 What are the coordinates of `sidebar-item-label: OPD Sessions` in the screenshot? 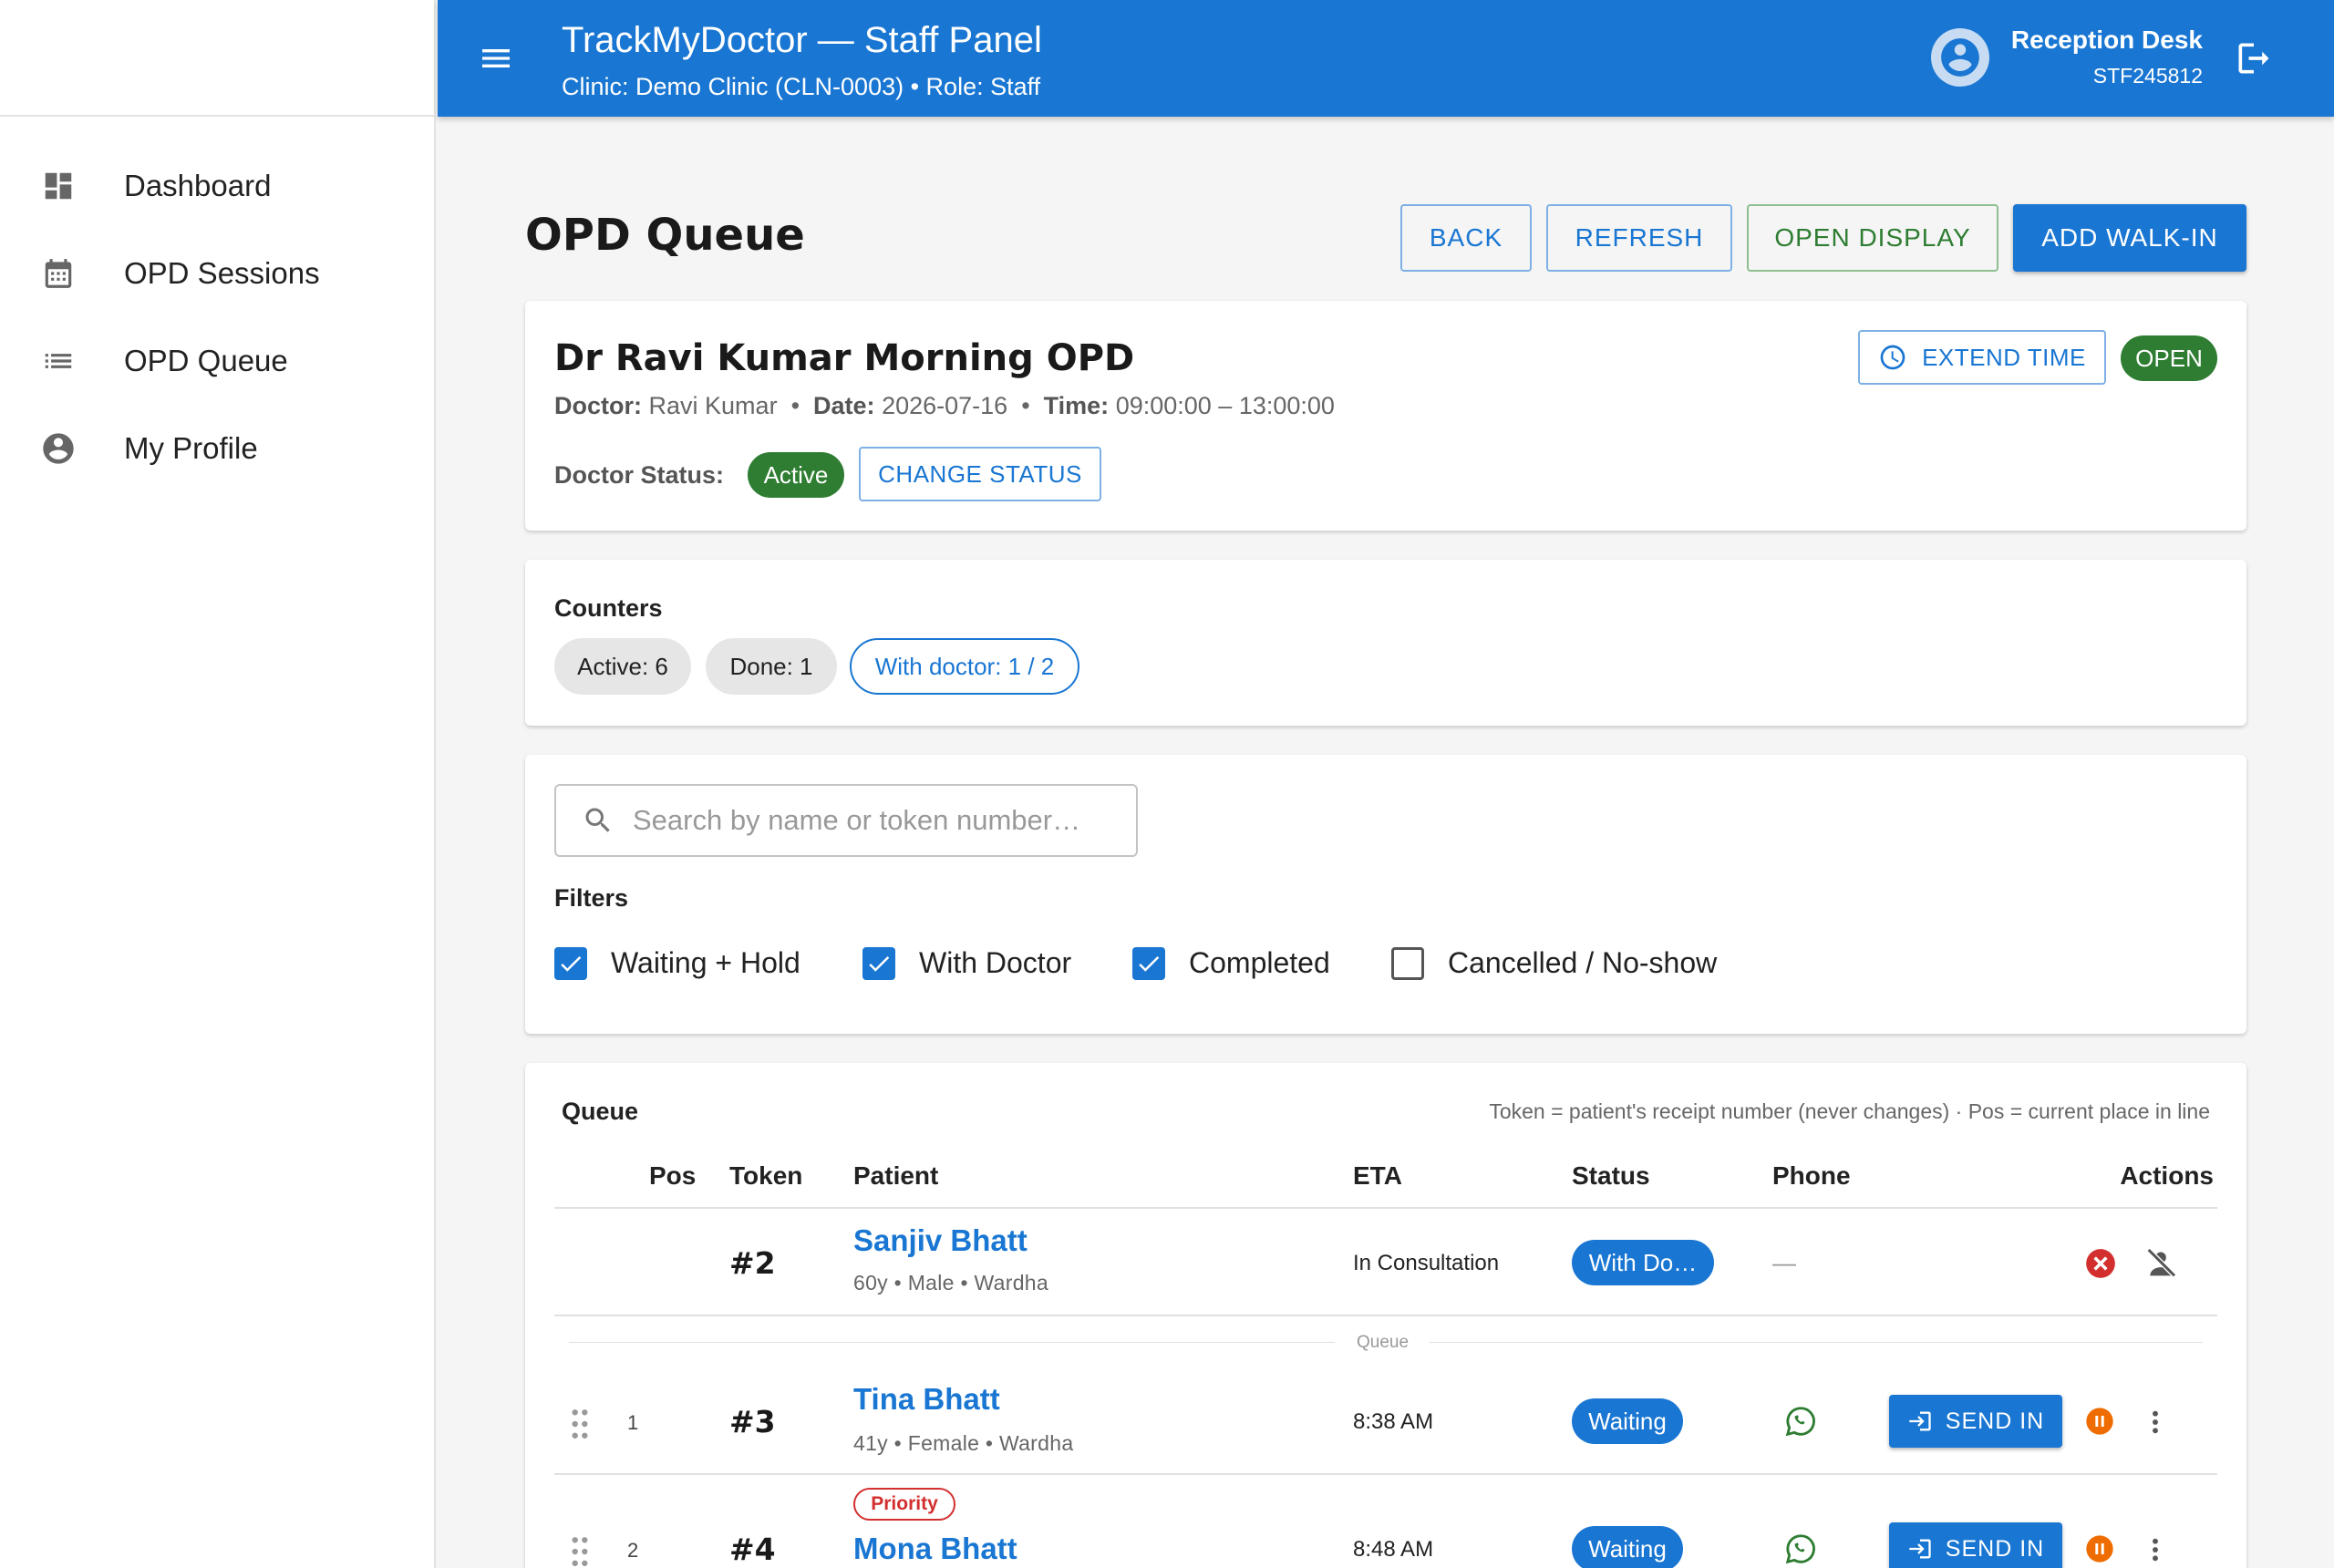 It's located at (222, 273).